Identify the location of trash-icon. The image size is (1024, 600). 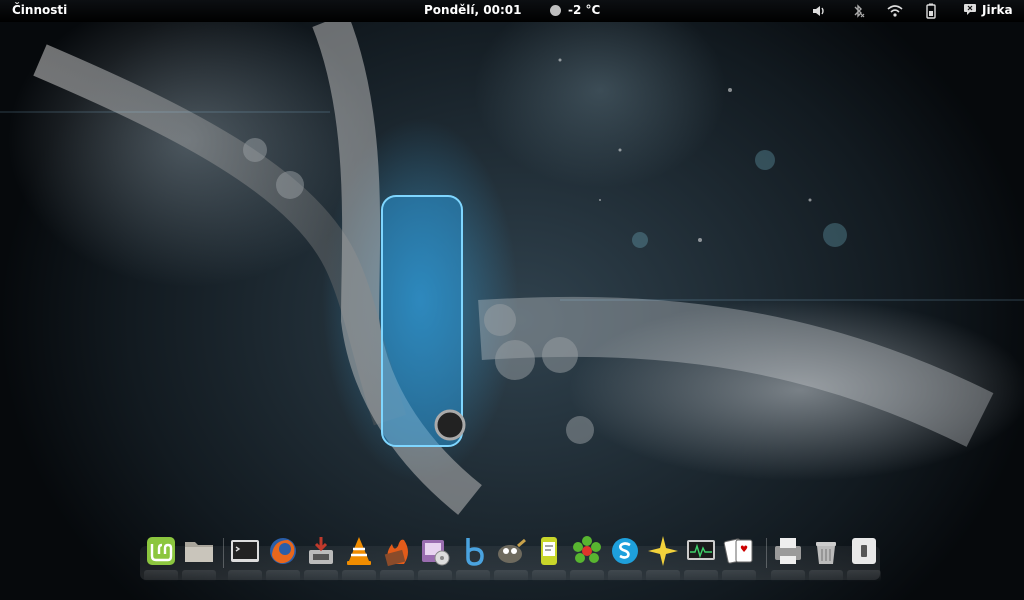
(826, 551).